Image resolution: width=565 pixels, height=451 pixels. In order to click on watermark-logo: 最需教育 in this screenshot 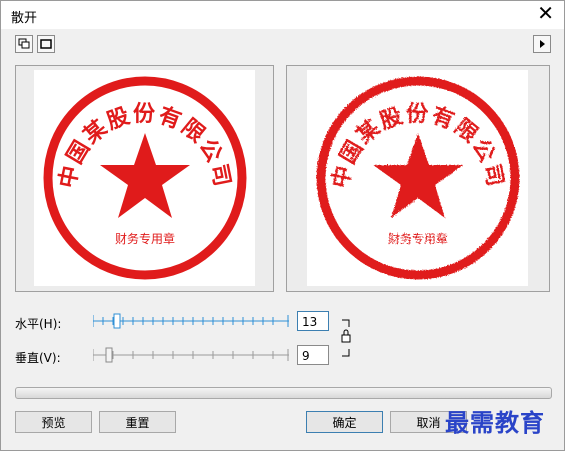, I will do `click(495, 422)`.